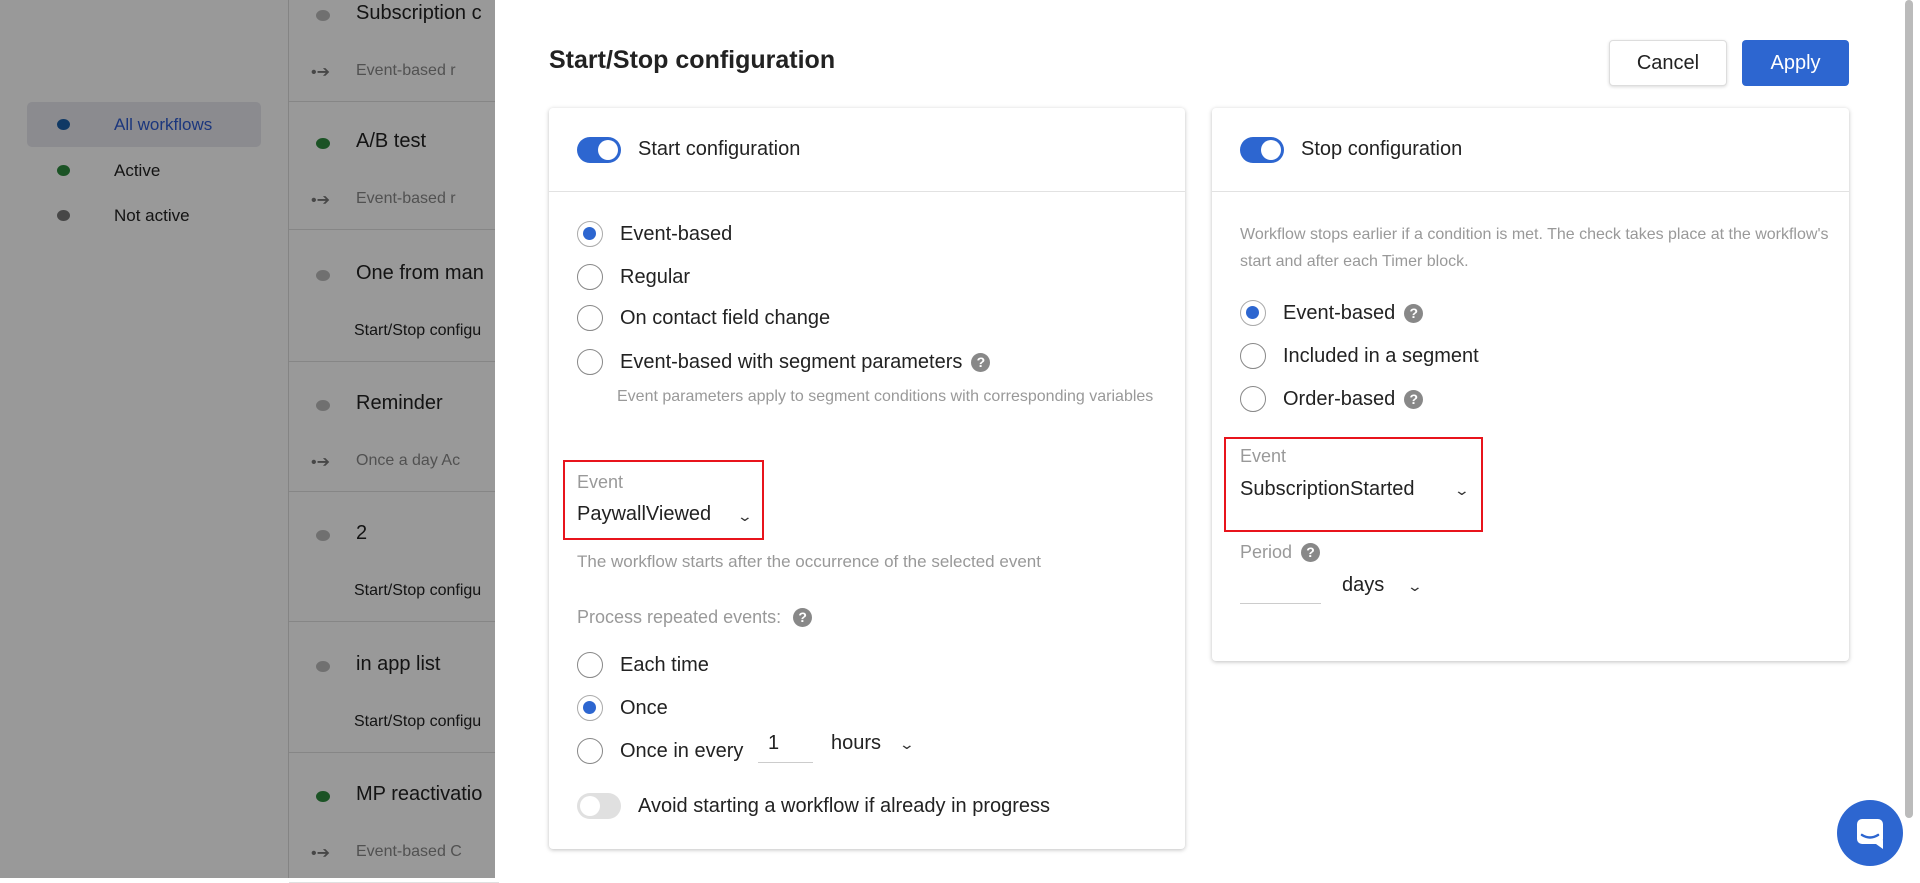  I want to click on start-radio-regular: Regular, so click(633, 277).